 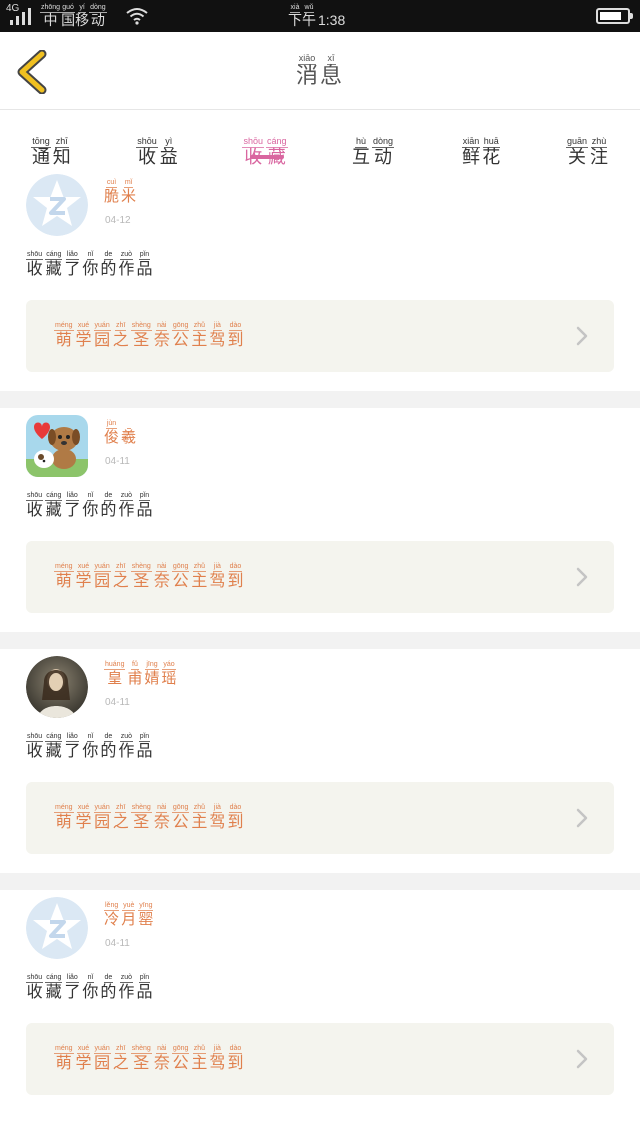 I want to click on pinyin: tōng, so click(x=41, y=142).